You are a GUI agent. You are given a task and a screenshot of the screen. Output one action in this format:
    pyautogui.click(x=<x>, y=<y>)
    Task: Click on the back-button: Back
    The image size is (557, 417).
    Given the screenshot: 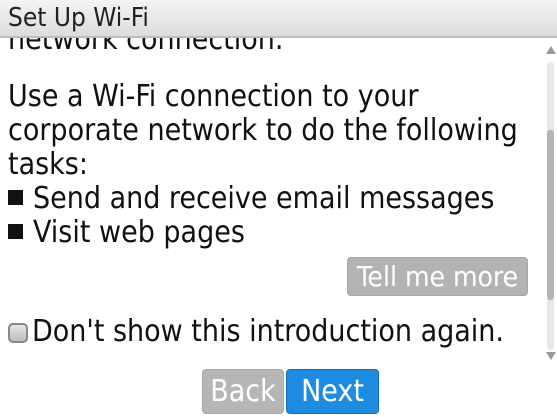 What is the action you would take?
    pyautogui.click(x=243, y=391)
    